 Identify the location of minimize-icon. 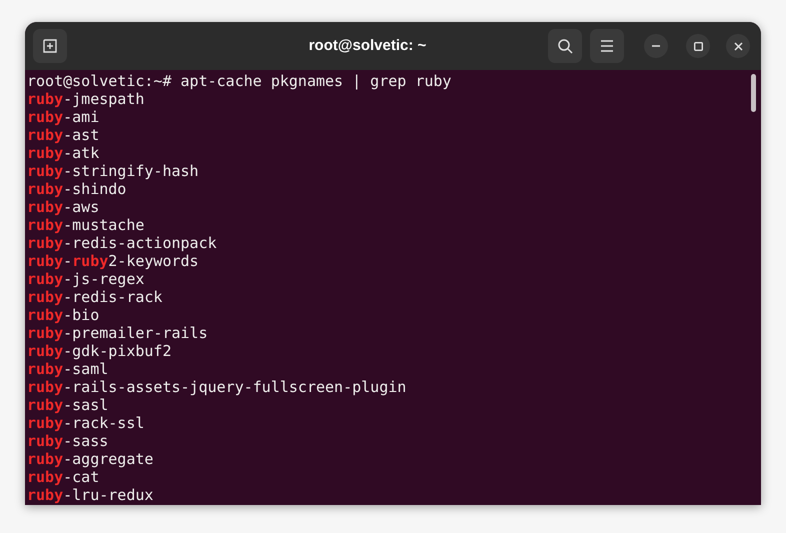
(656, 46).